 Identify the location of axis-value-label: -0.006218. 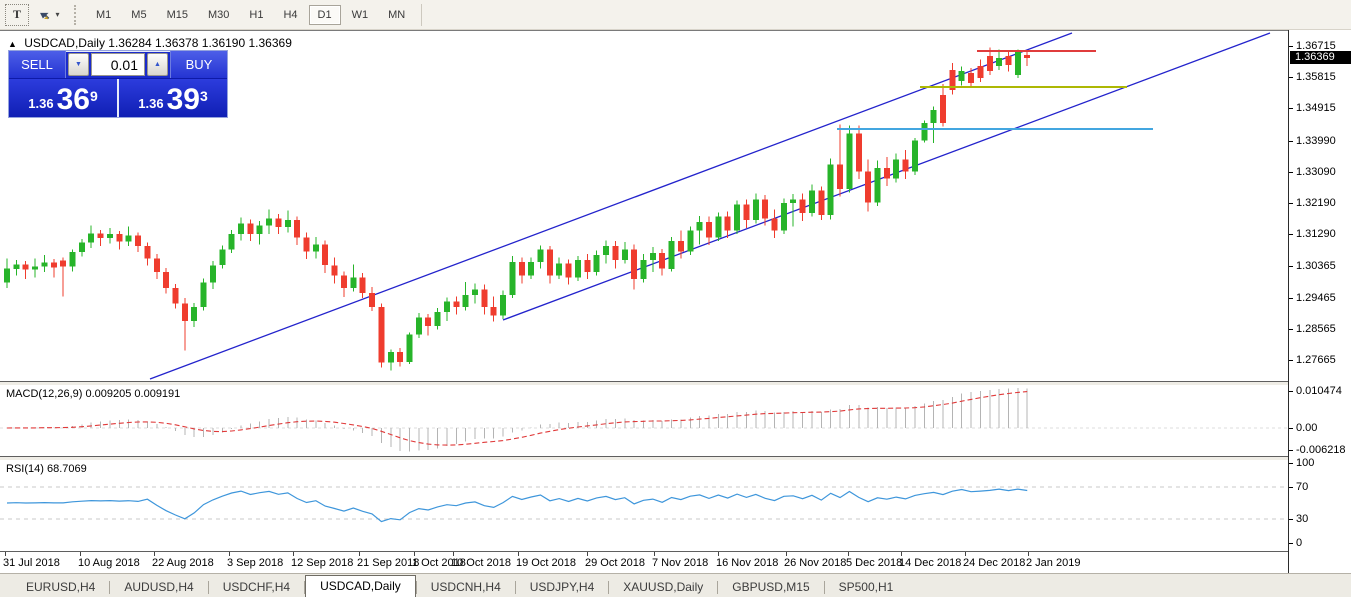
(1321, 449).